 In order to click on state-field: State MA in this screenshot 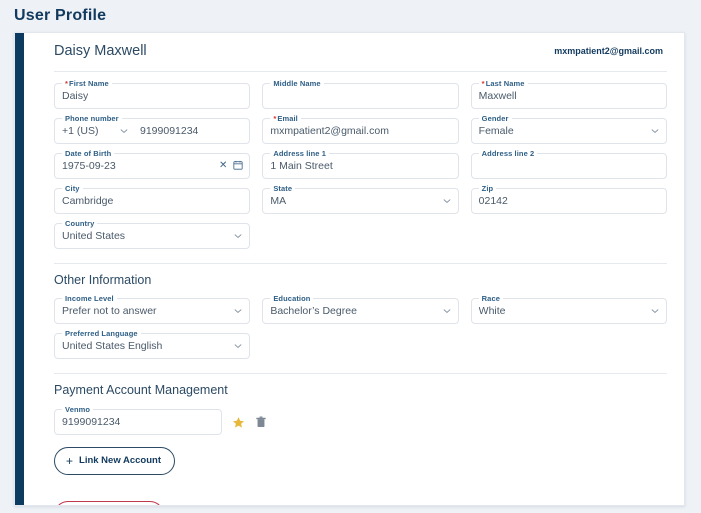, I will do `click(360, 199)`.